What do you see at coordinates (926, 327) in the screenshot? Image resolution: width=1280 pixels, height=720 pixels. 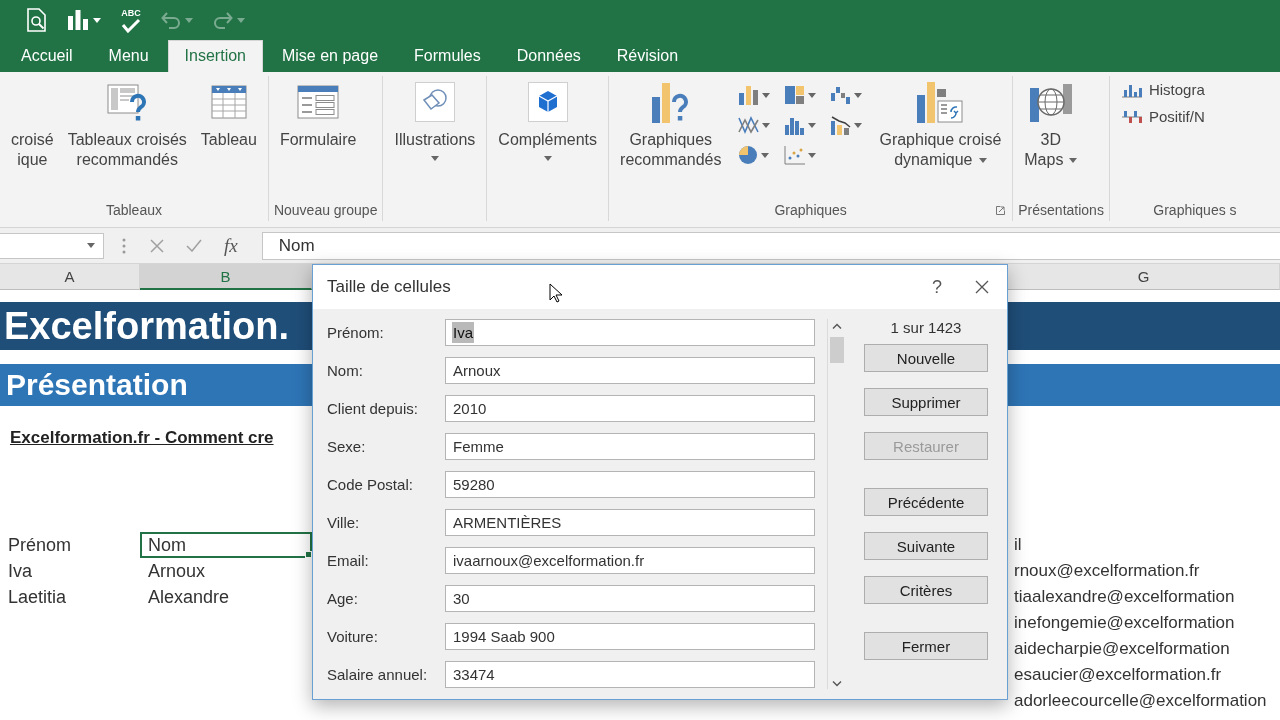 I see `record-counter: 1 sur 1423` at bounding box center [926, 327].